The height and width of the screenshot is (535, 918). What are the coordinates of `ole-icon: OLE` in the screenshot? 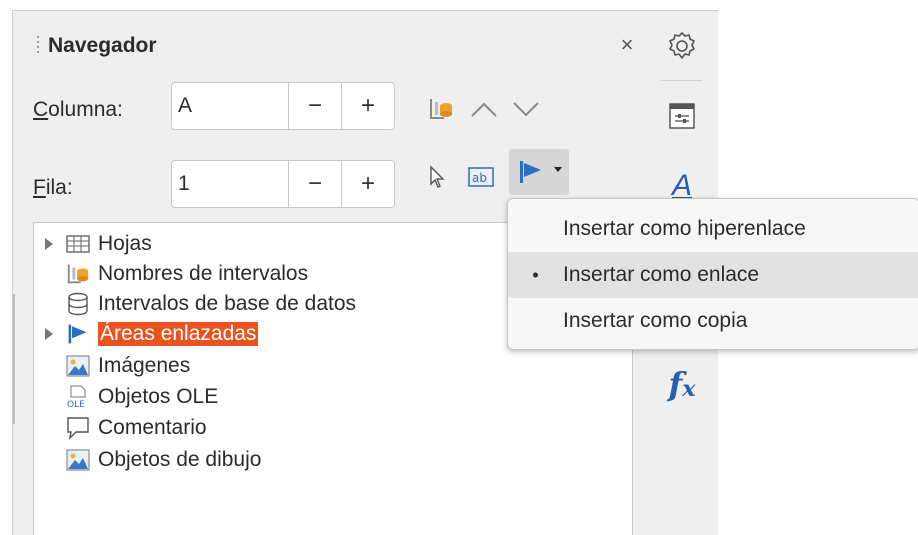 It's located at (78, 397).